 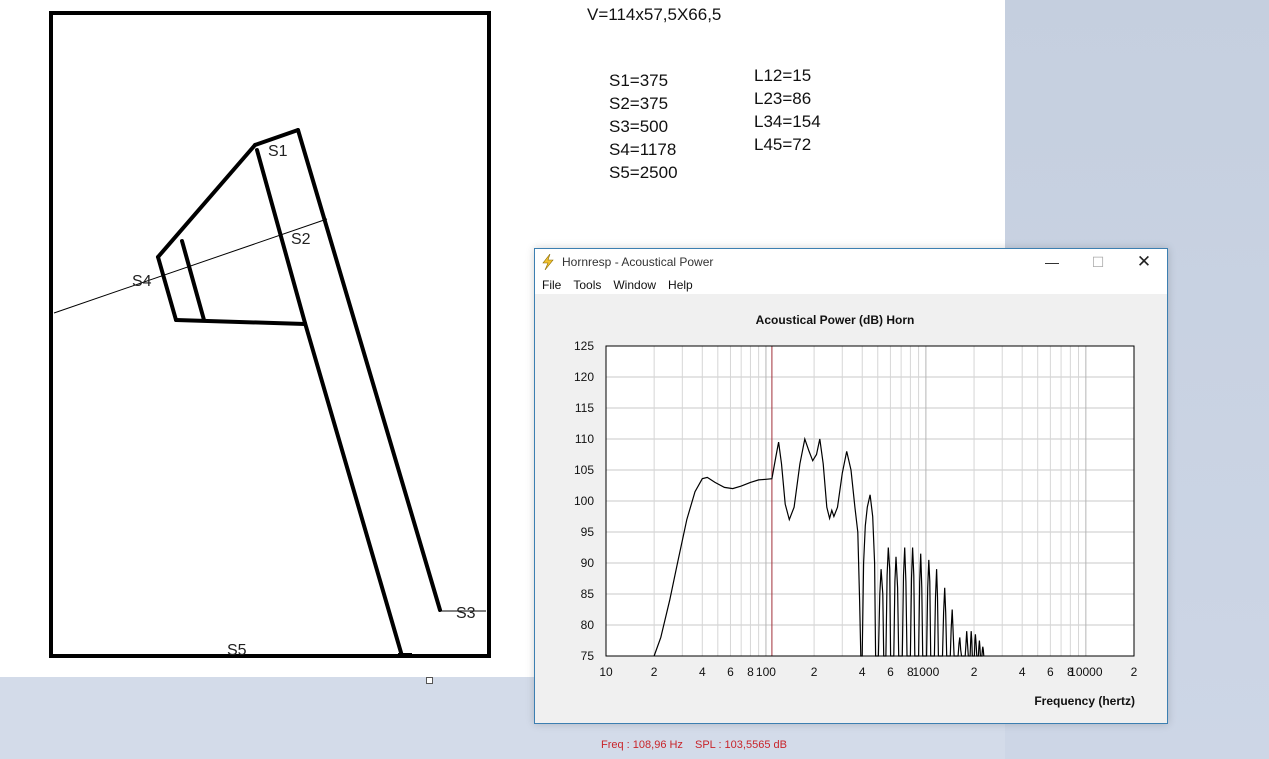 I want to click on menu-window: Window, so click(x=635, y=285).